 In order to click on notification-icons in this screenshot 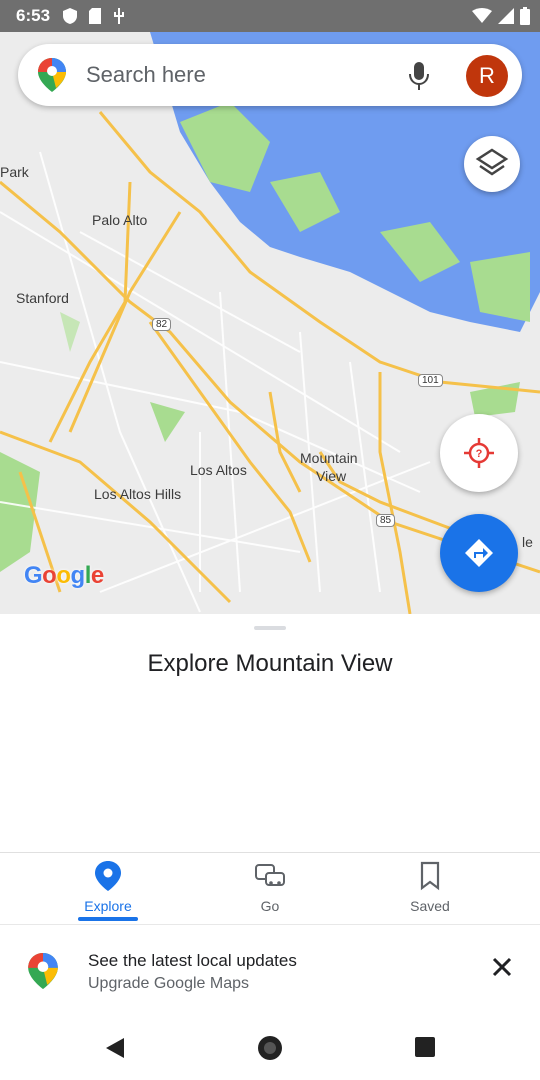, I will do `click(94, 16)`.